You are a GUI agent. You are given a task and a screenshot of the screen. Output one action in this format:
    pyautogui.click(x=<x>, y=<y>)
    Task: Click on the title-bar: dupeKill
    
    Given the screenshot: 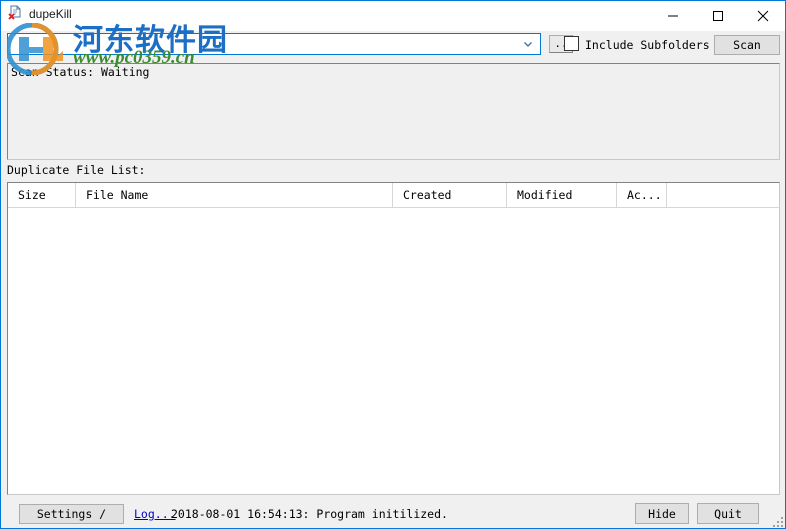 What is the action you would take?
    pyautogui.click(x=393, y=16)
    